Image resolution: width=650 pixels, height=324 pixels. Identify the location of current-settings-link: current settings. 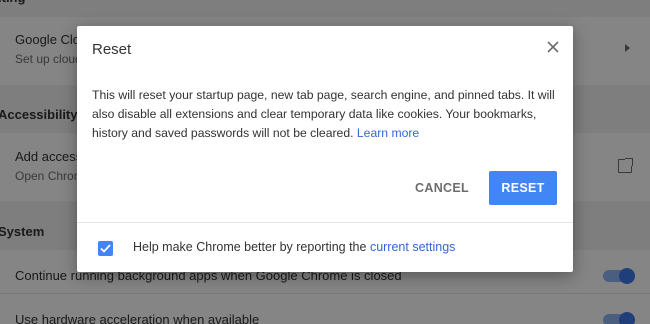
(412, 247).